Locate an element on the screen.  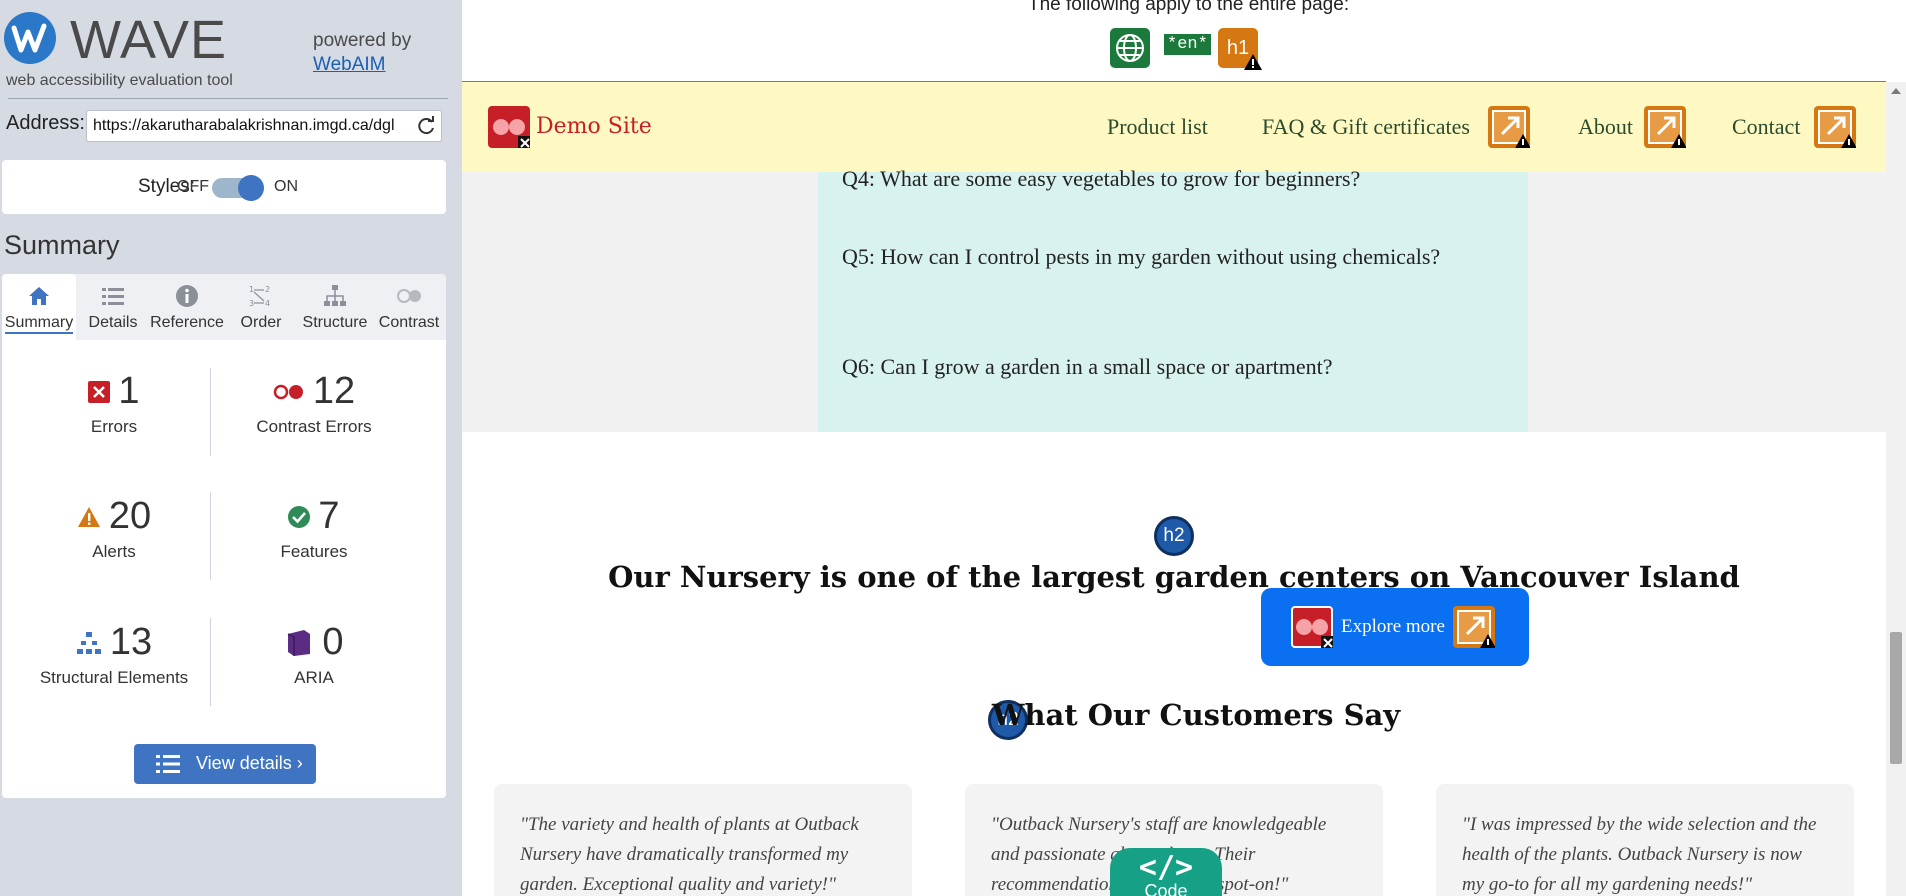
contrast-errors-label: Contrast Errors is located at coordinates (314, 426).